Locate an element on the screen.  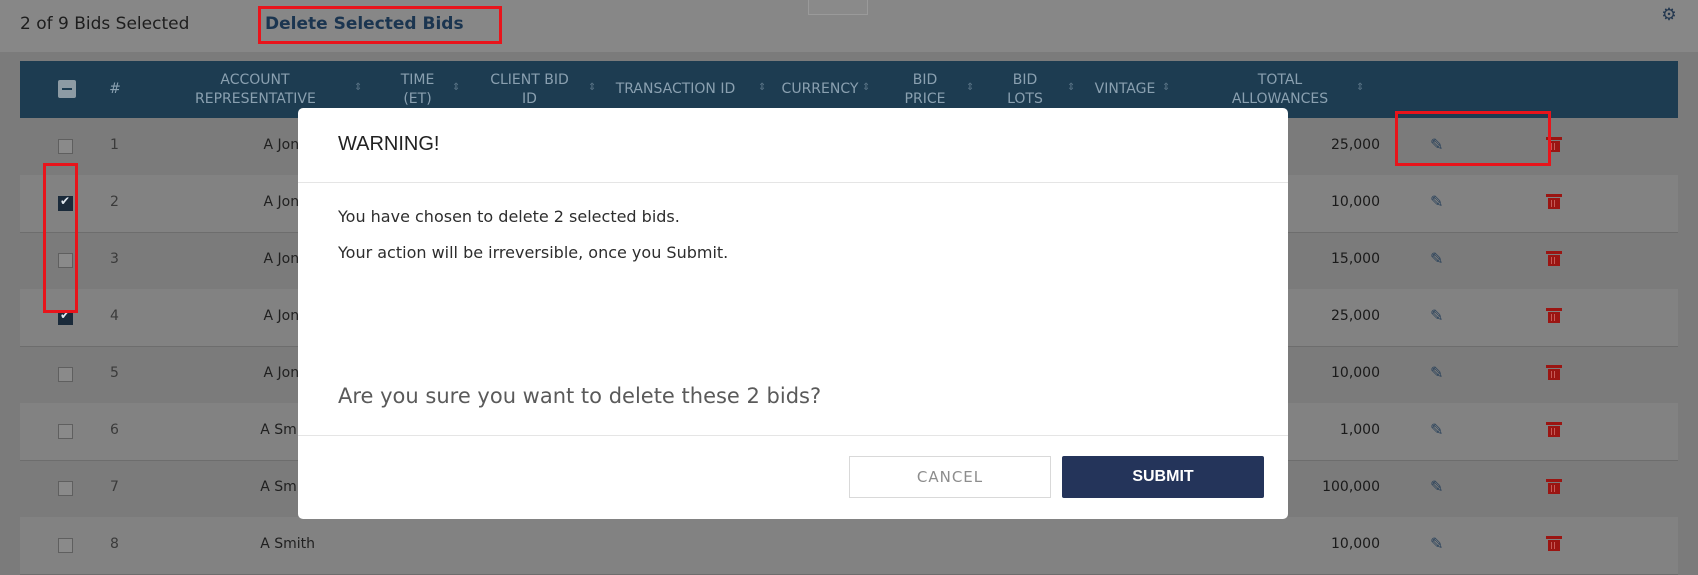
row-number: 1 is located at coordinates (114, 145).